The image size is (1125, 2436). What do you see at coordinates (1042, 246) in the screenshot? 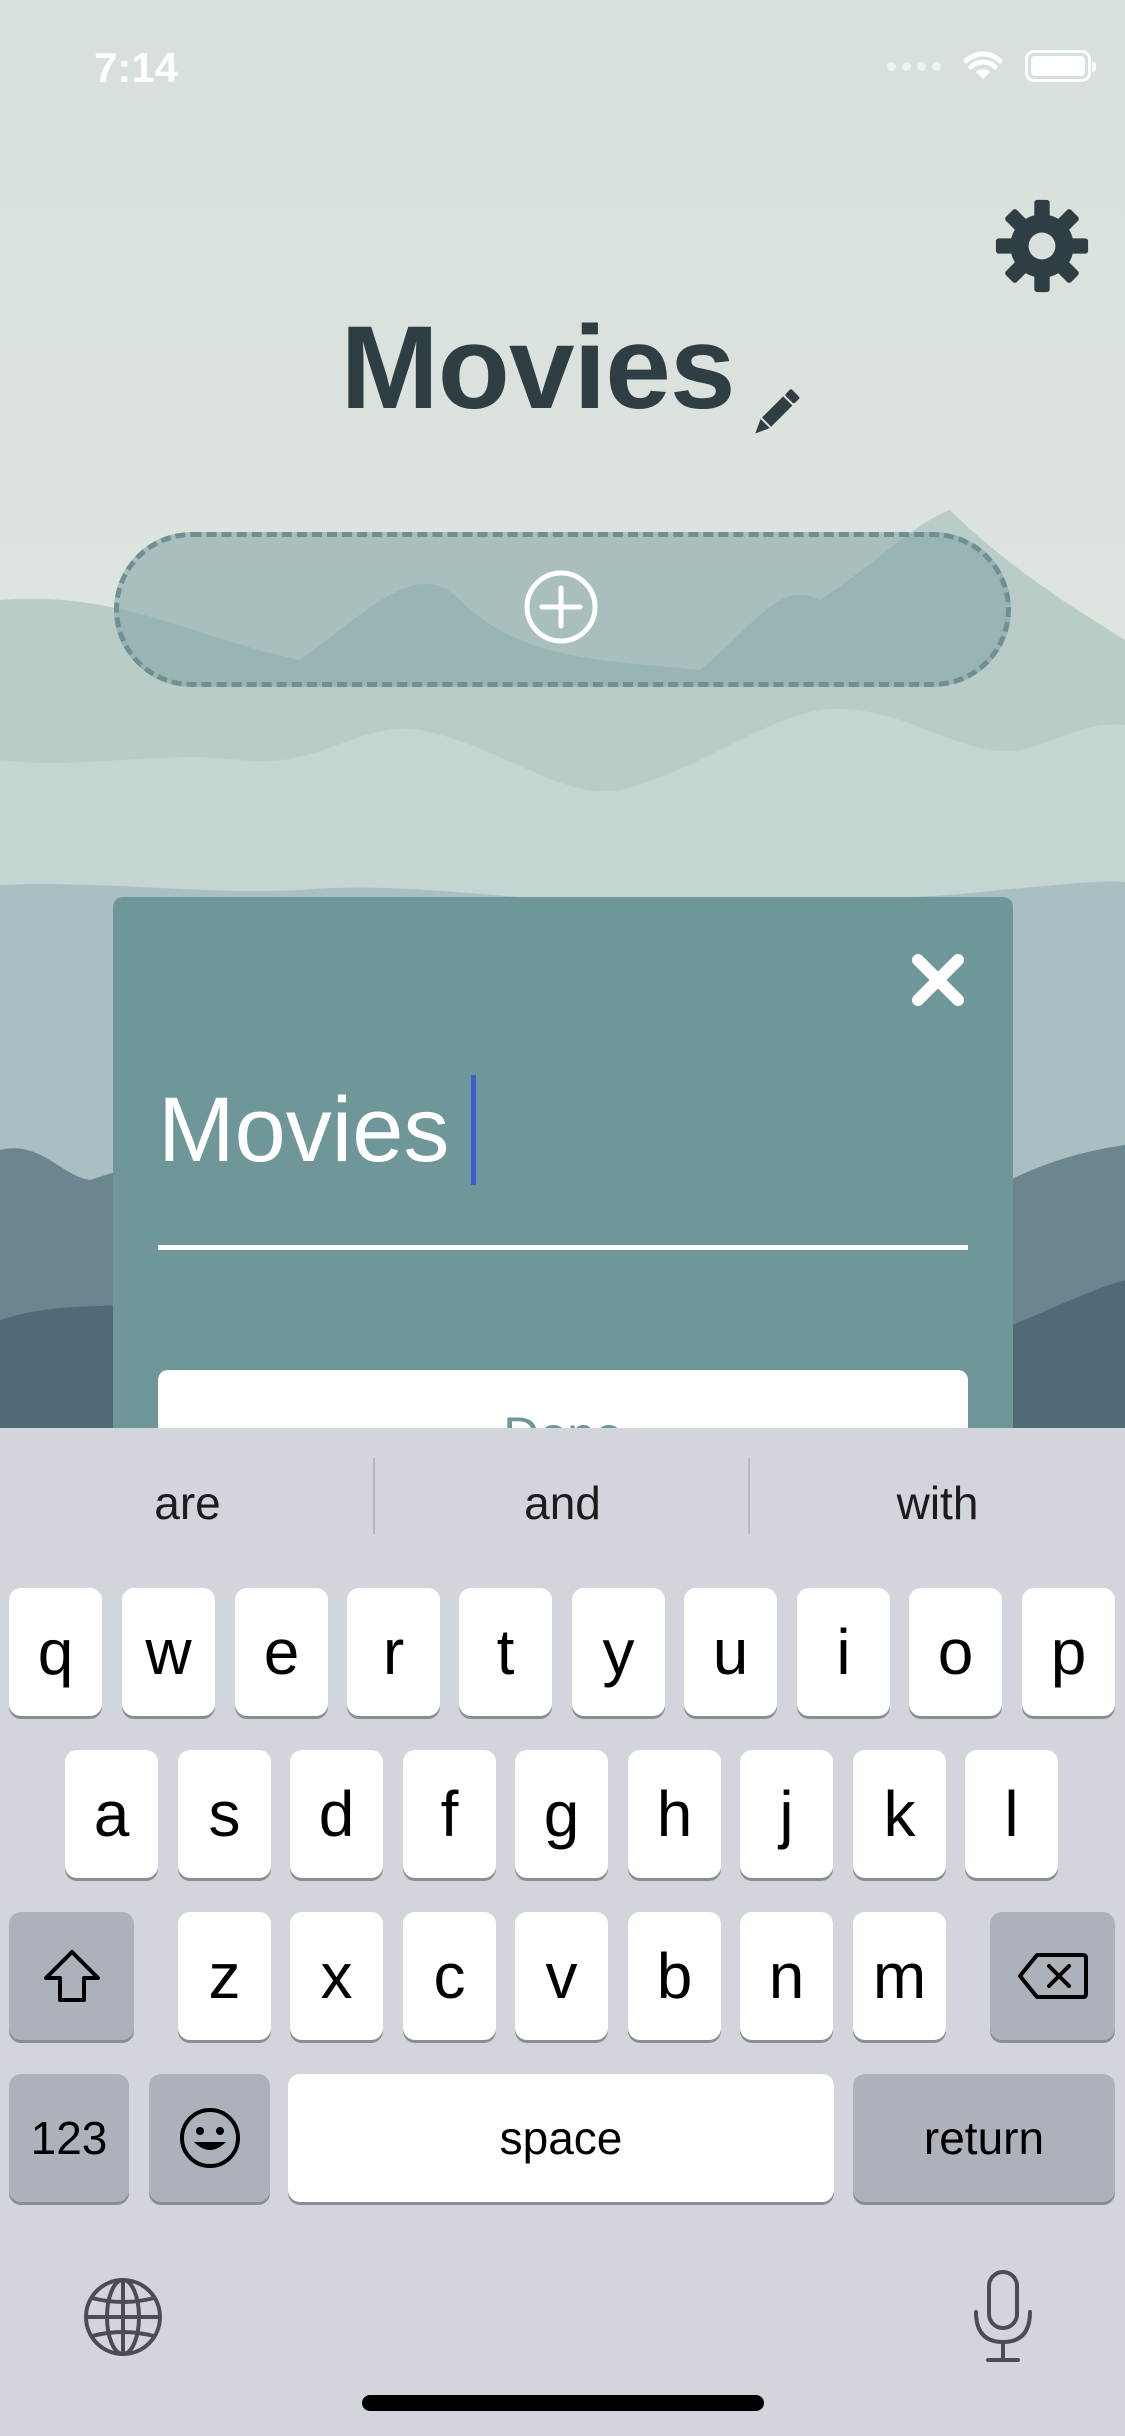
I see `gear-icon` at bounding box center [1042, 246].